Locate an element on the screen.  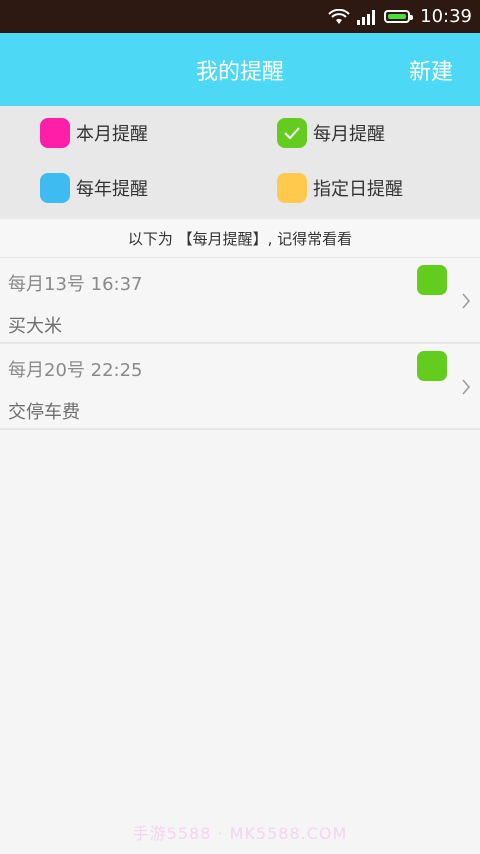
legend-yearly: 每年提醒 is located at coordinates (94, 188).